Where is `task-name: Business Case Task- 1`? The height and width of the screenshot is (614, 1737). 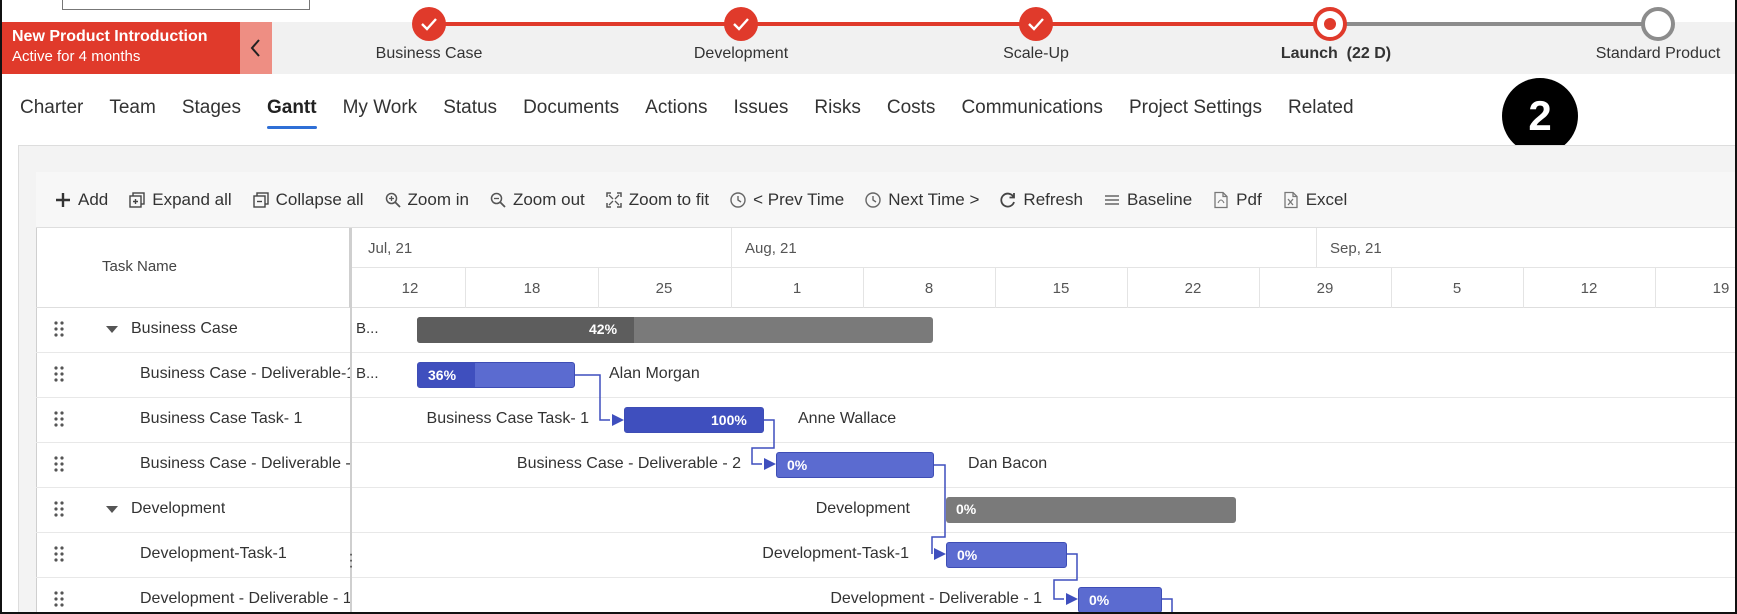 task-name: Business Case Task- 1 is located at coordinates (245, 419).